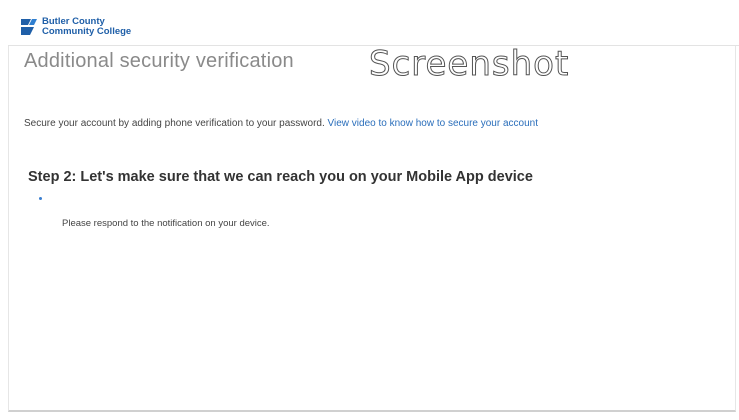 The image size is (739, 420). I want to click on college-logo: Butler County Community College, so click(76, 26).